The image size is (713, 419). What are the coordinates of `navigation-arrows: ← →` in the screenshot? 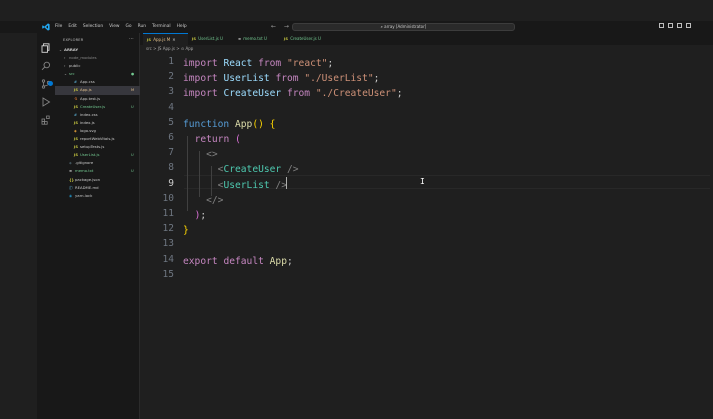 It's located at (281, 27).